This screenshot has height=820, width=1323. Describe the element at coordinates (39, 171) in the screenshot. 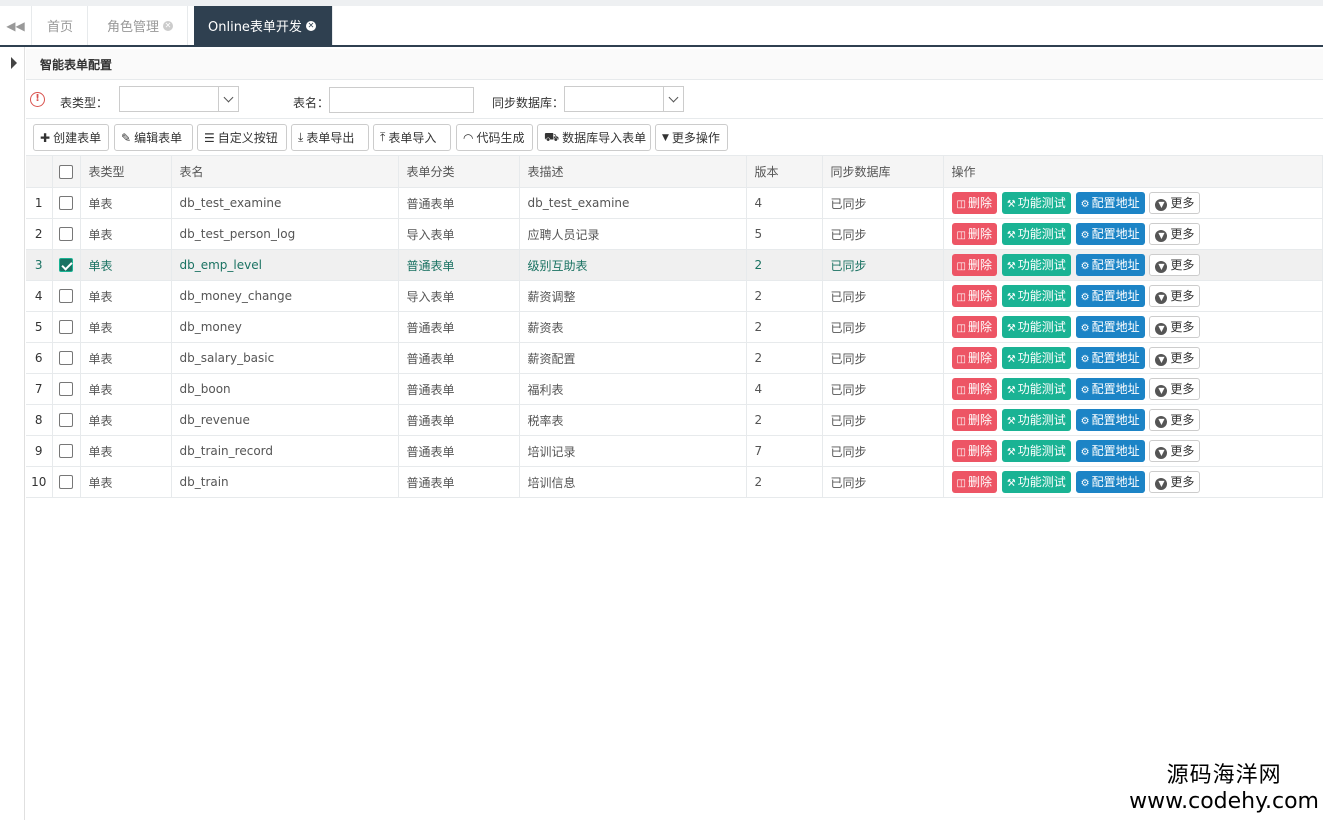

I see `row-number-header` at that location.